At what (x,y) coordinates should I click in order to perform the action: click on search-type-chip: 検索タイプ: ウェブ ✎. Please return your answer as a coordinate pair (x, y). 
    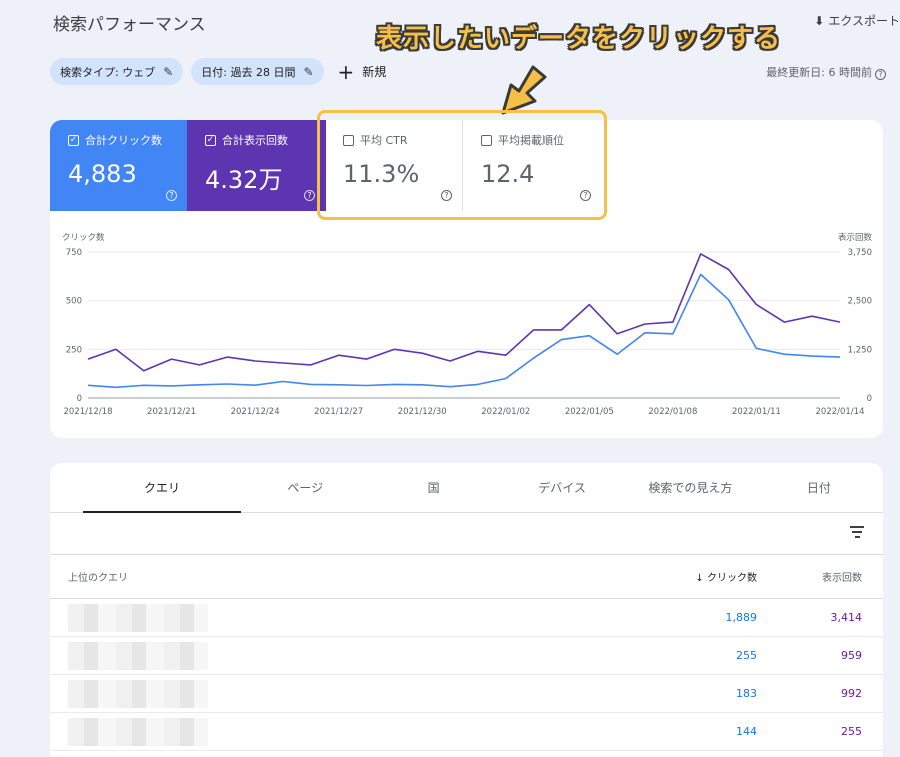
    Looking at the image, I should click on (117, 71).